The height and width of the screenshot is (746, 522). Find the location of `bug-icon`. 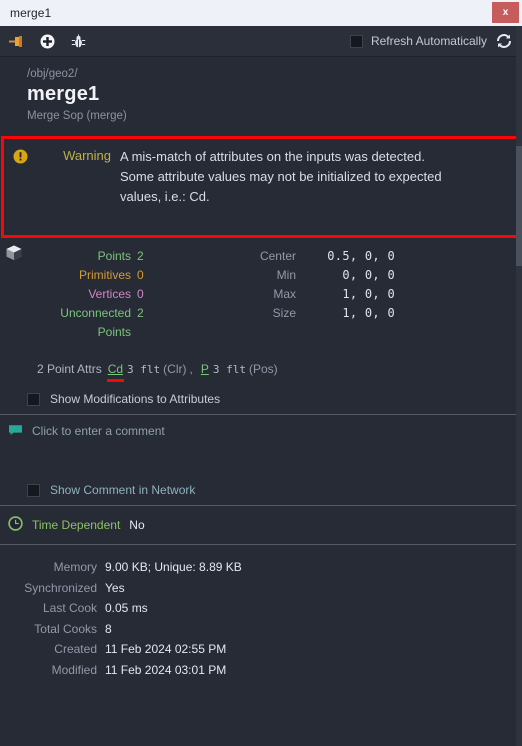

bug-icon is located at coordinates (78, 41).